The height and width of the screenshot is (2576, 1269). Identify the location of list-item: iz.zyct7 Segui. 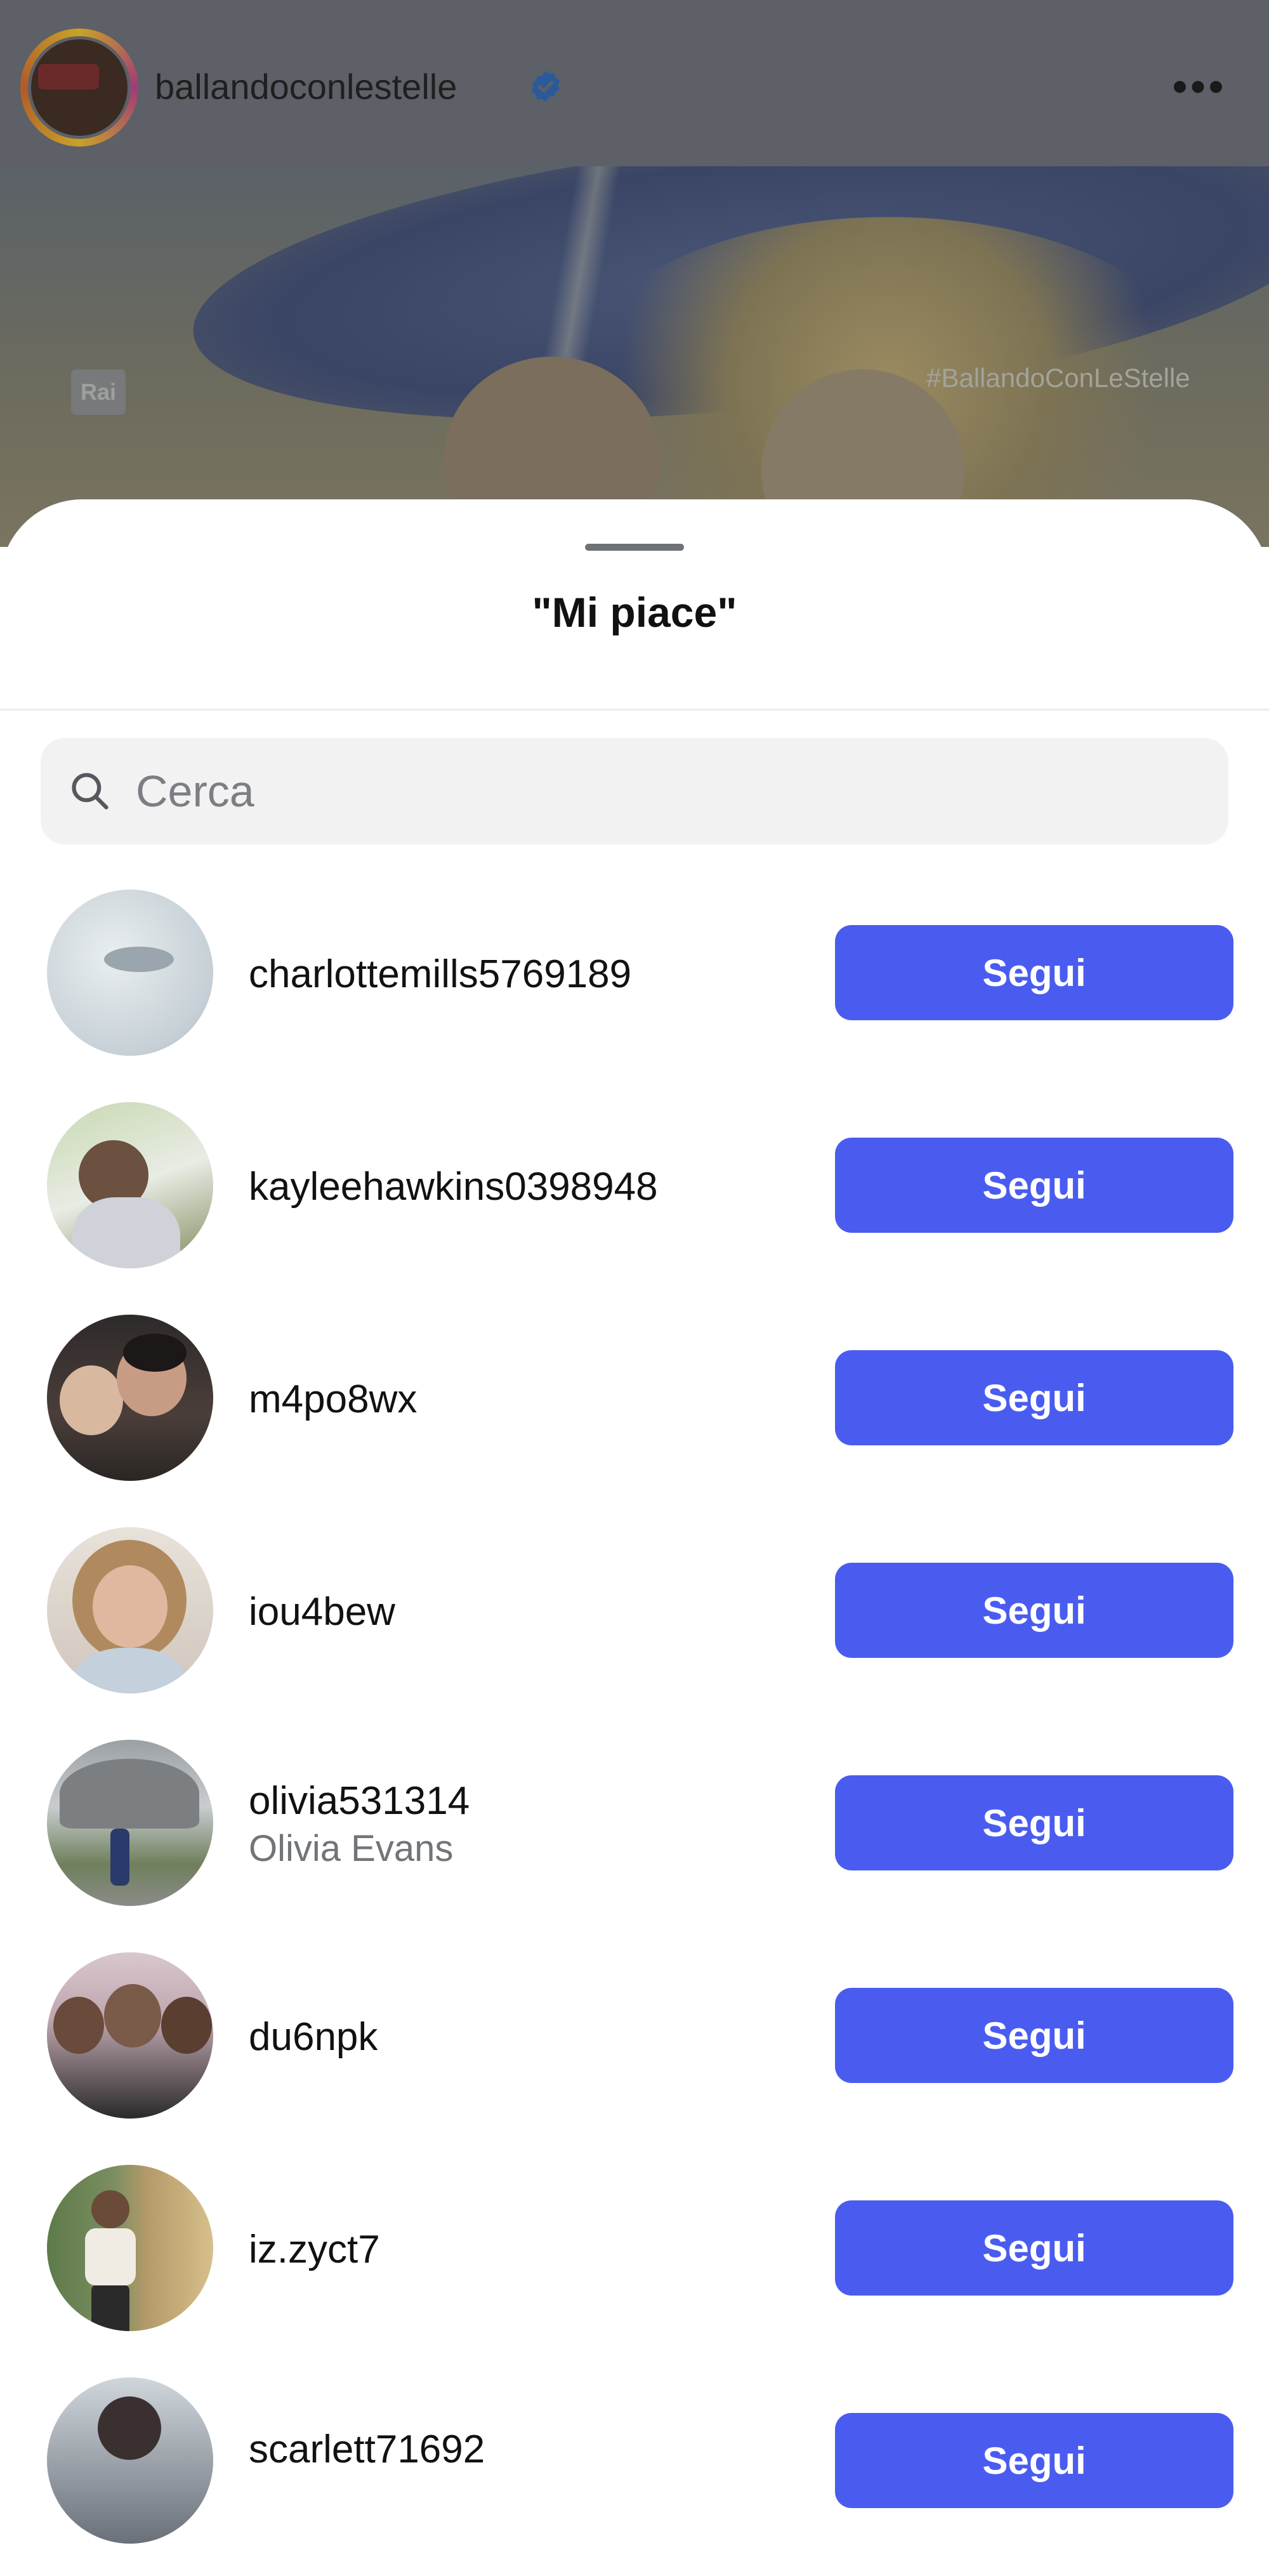
(634, 2257).